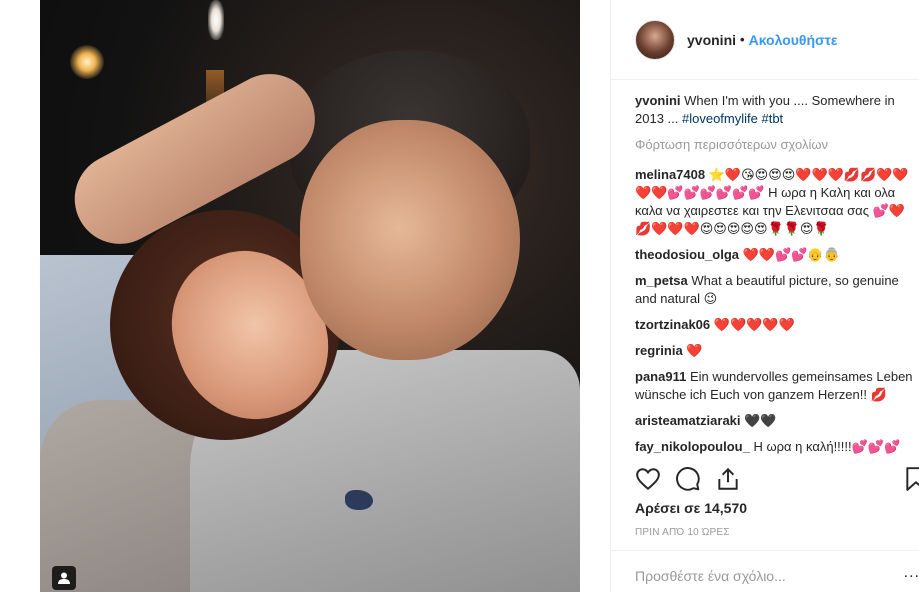 Image resolution: width=919 pixels, height=592 pixels. What do you see at coordinates (64, 578) in the screenshot?
I see `user-tag-icon` at bounding box center [64, 578].